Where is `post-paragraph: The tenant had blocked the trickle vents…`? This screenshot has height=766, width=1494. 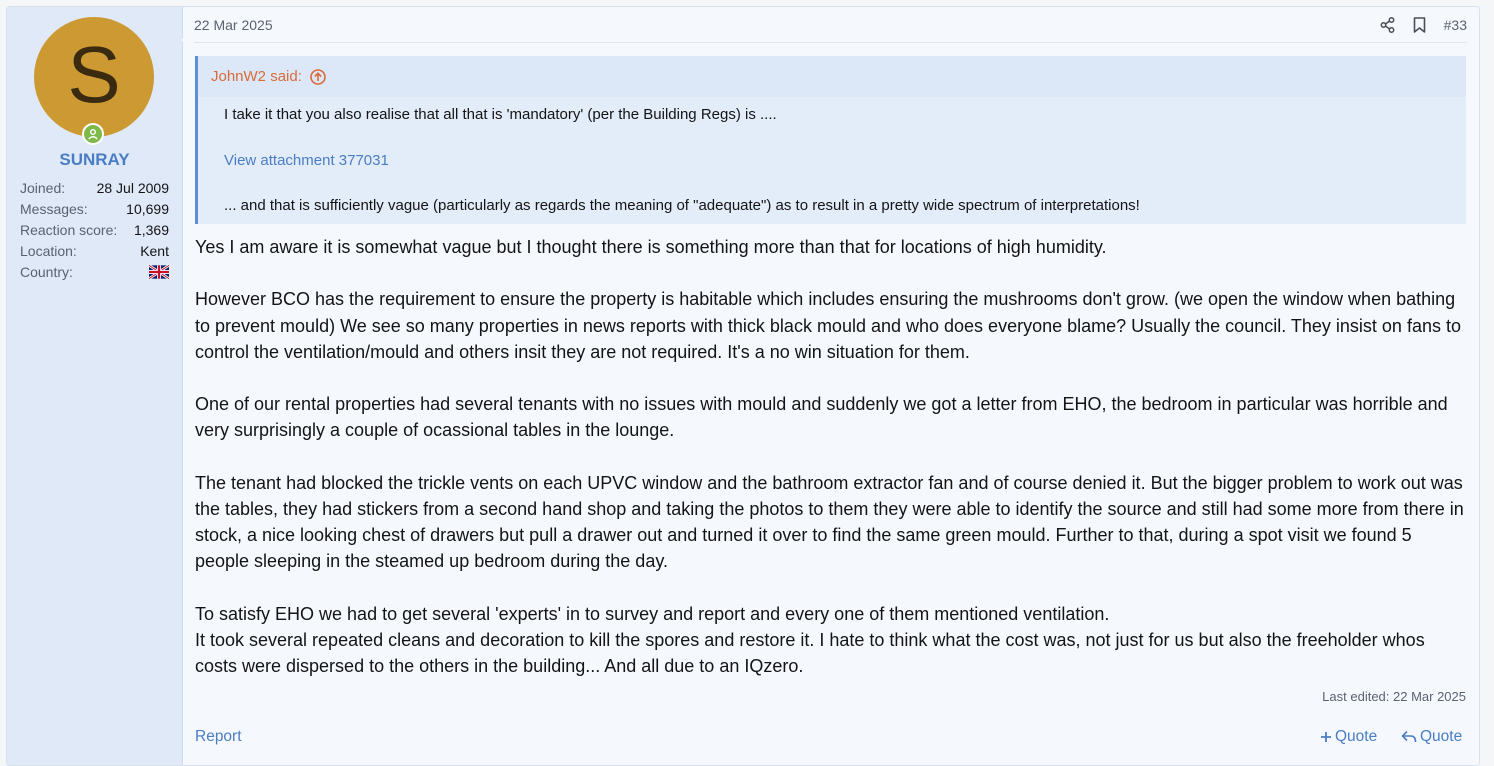
post-paragraph: The tenant had blocked the trickle vents… is located at coordinates (829, 522).